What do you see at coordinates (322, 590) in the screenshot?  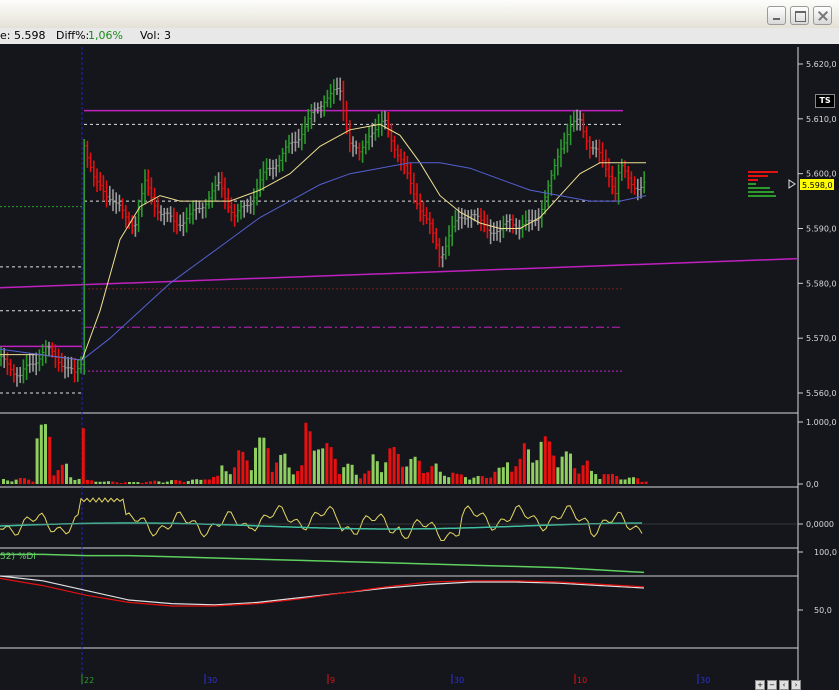 I see `dmi-line` at bounding box center [322, 590].